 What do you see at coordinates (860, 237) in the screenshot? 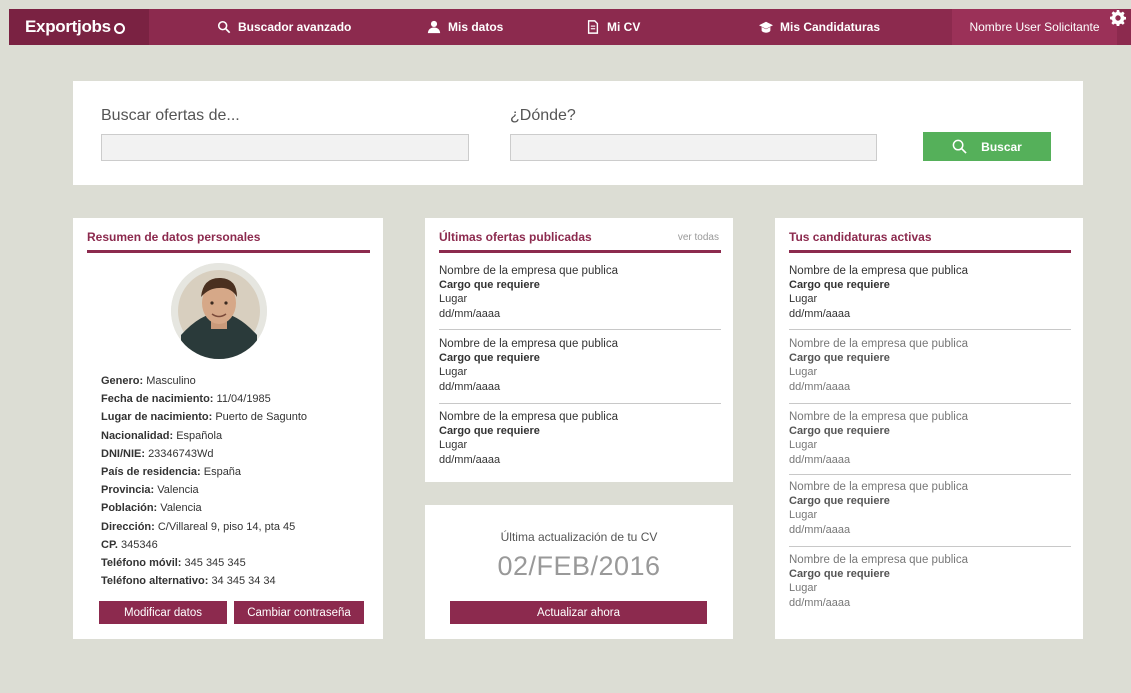
I see `card-title: Tus candidaturas activas` at bounding box center [860, 237].